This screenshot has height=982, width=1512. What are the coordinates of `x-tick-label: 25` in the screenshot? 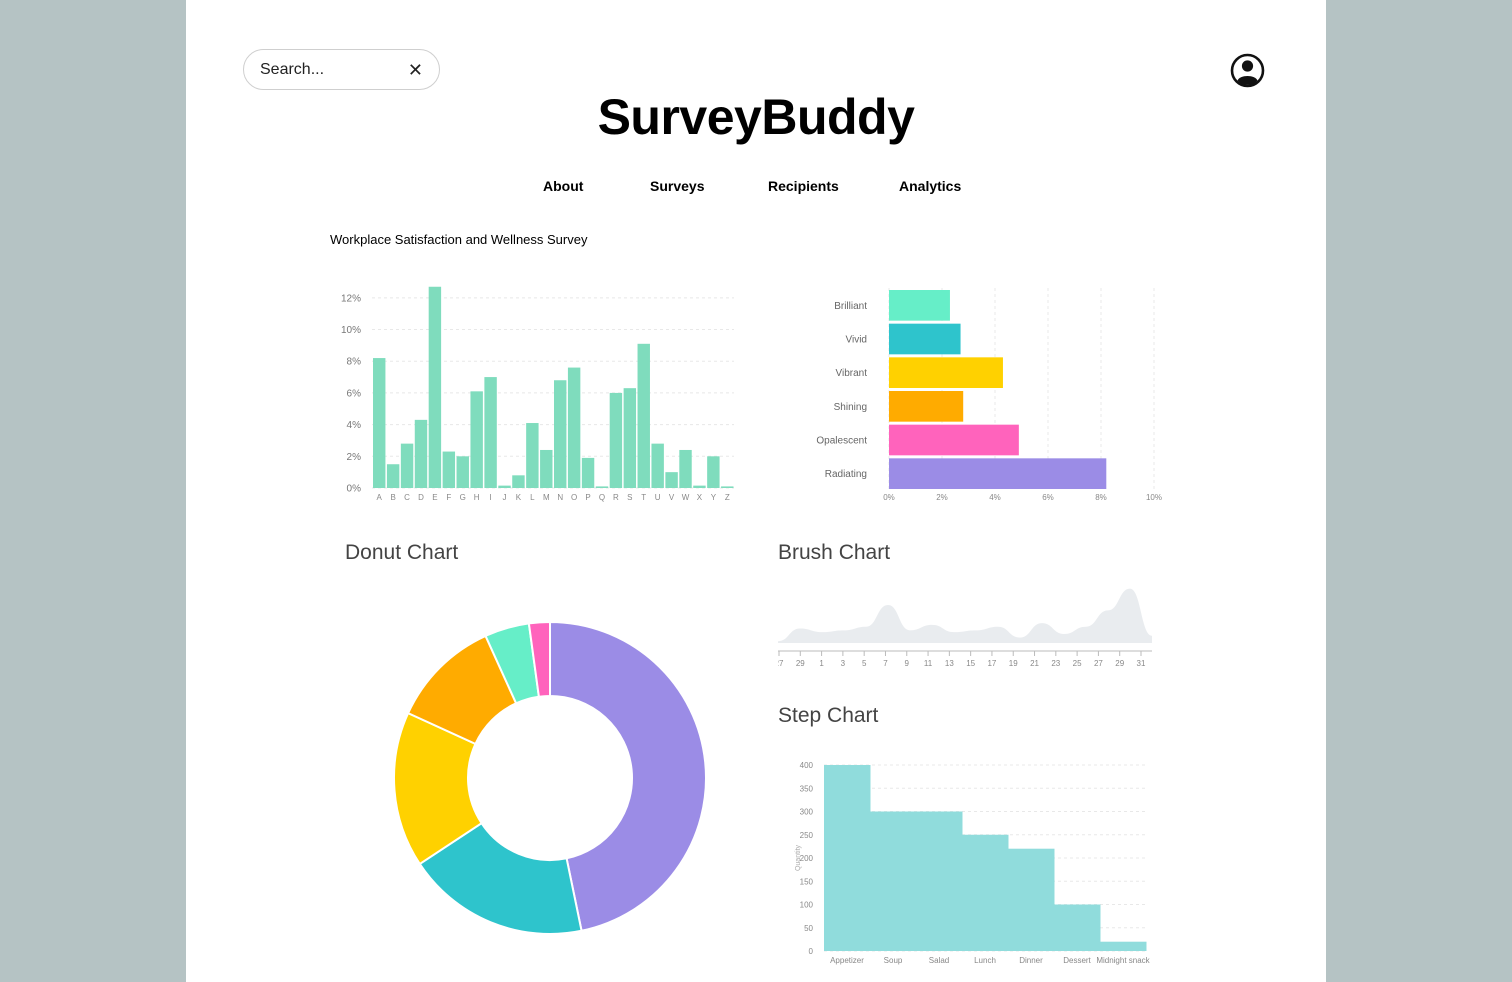 It's located at (1077, 663).